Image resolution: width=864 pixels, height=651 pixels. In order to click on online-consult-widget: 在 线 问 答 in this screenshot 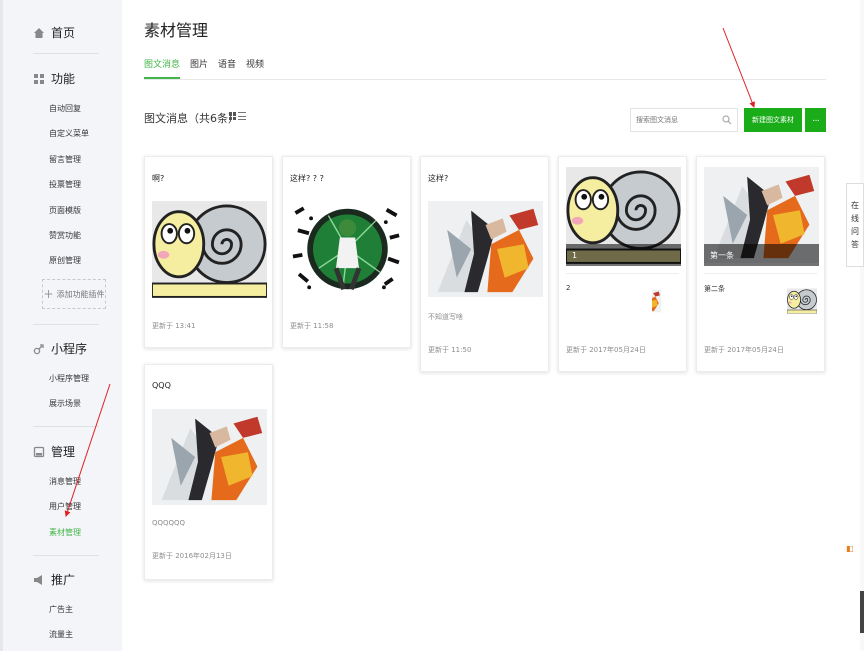, I will do `click(855, 225)`.